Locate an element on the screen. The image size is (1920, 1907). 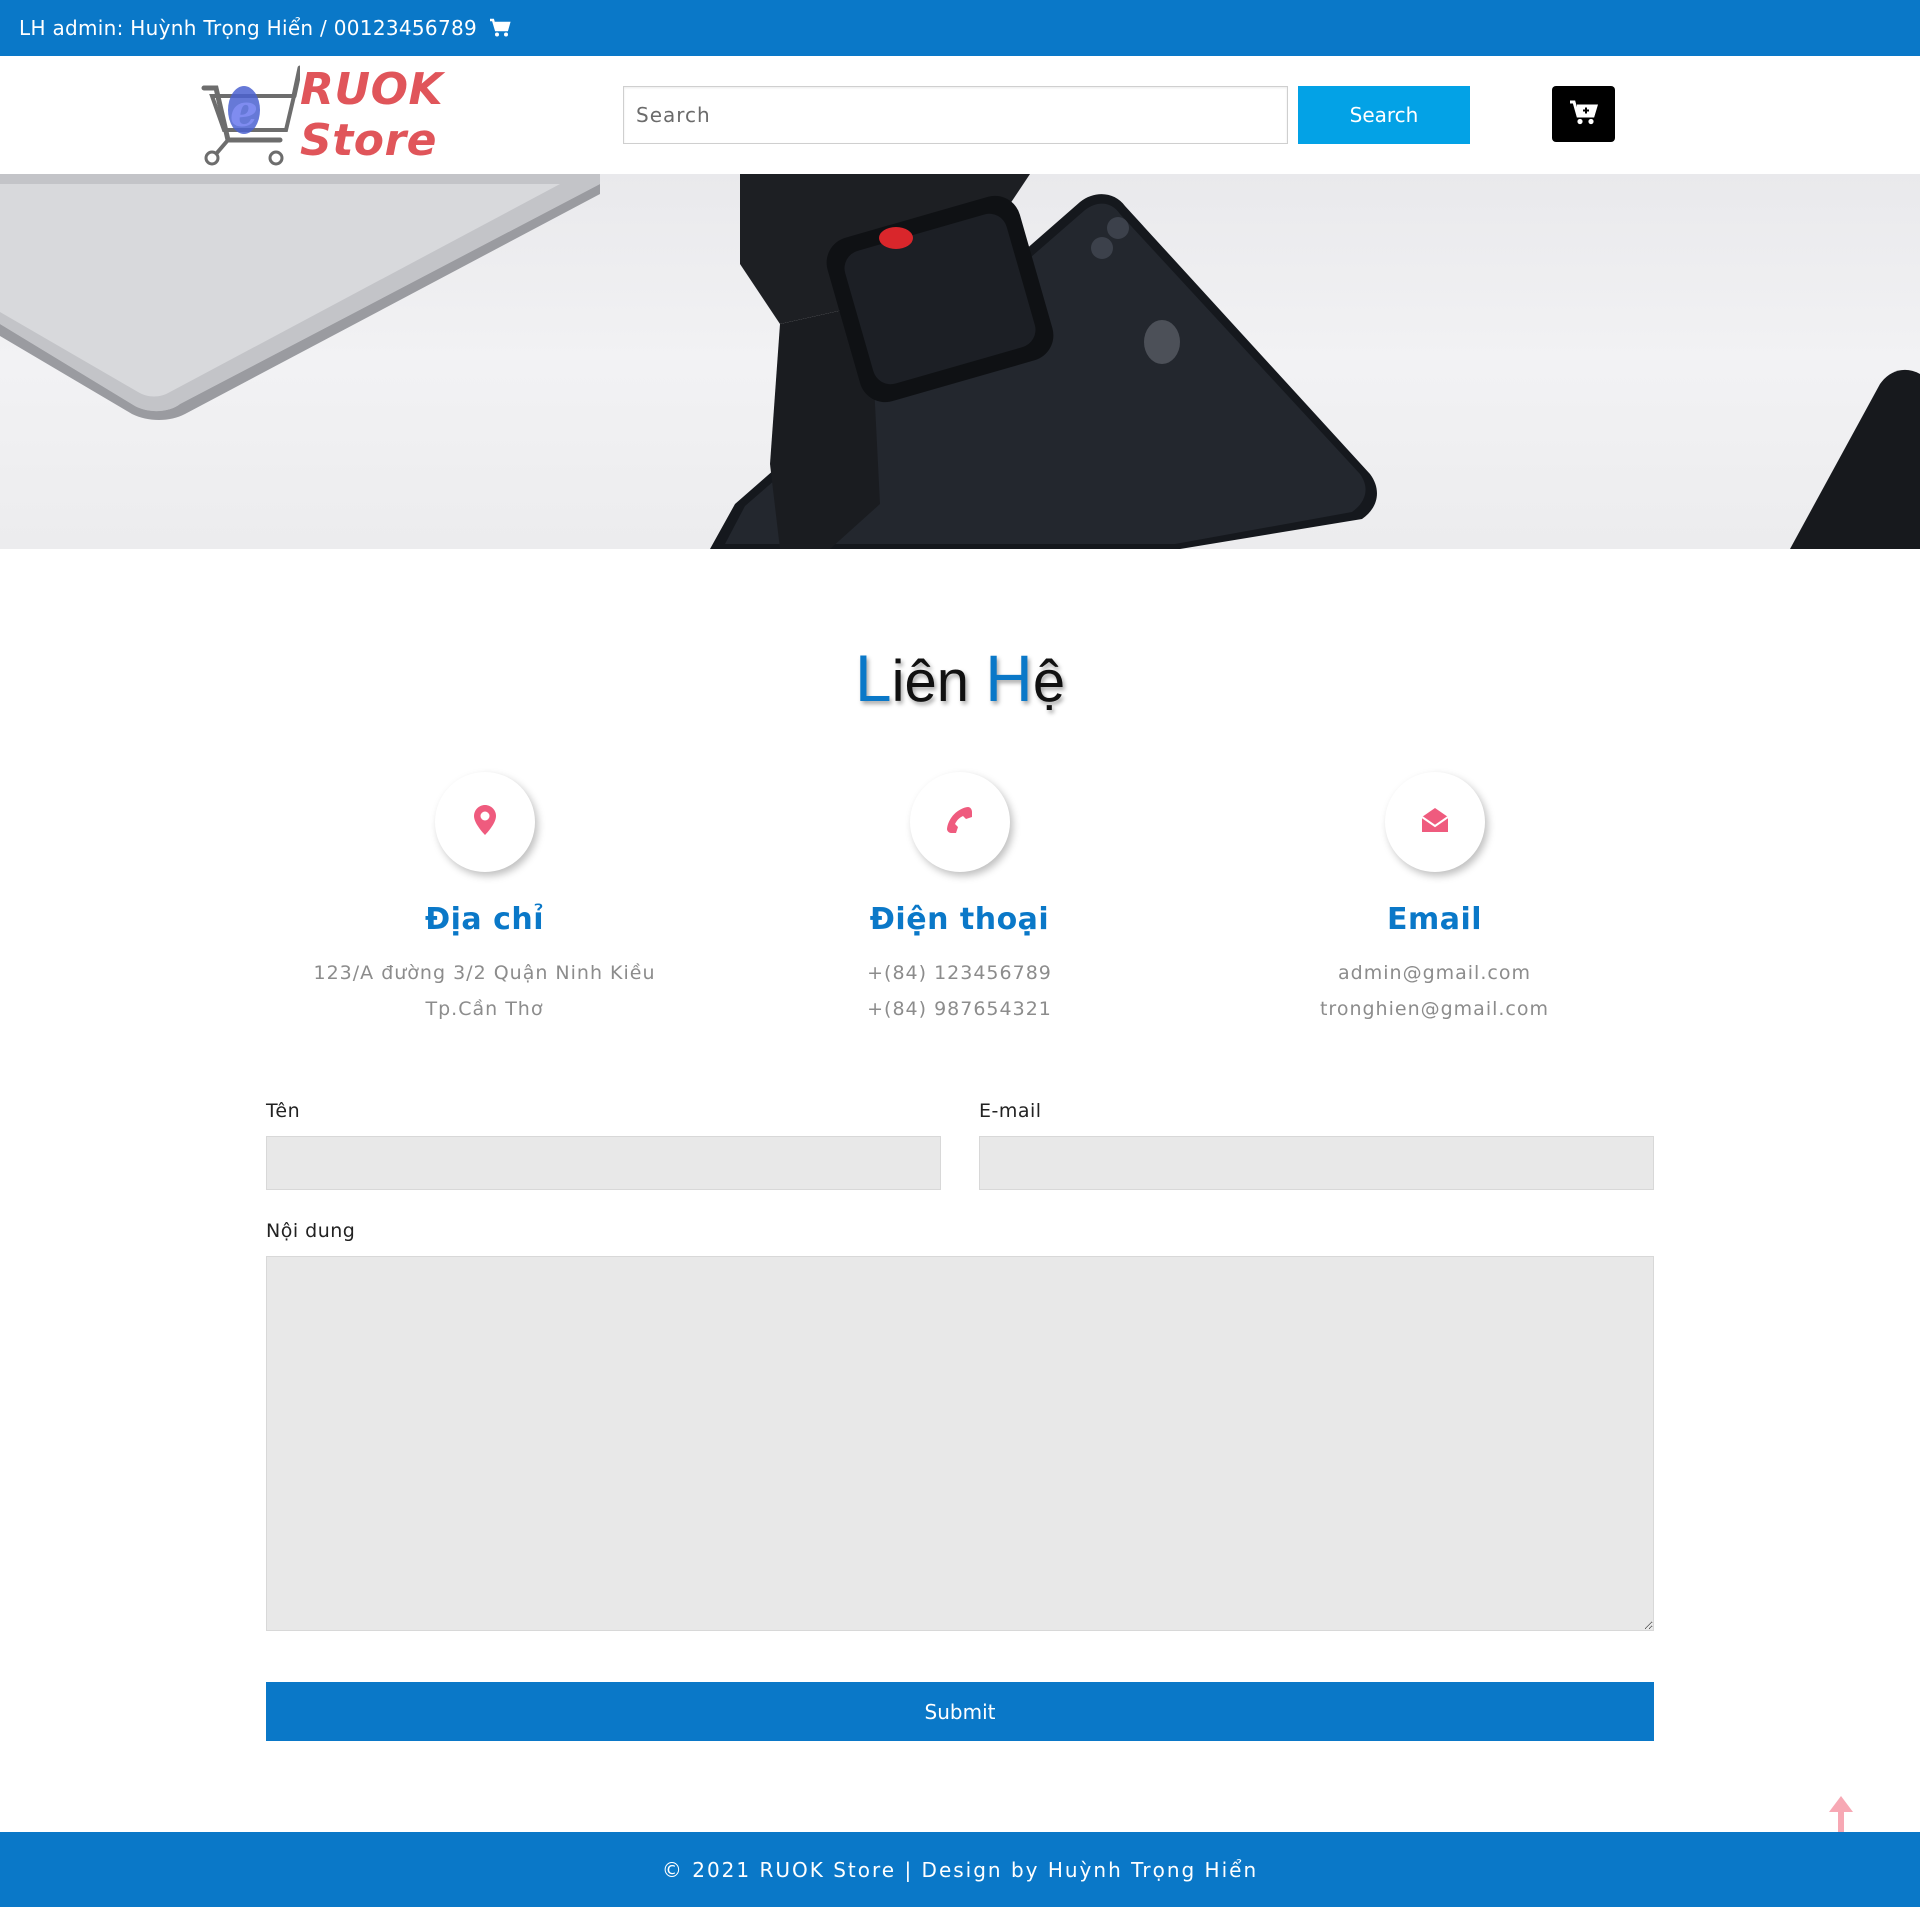
cart-icon is located at coordinates (500, 28).